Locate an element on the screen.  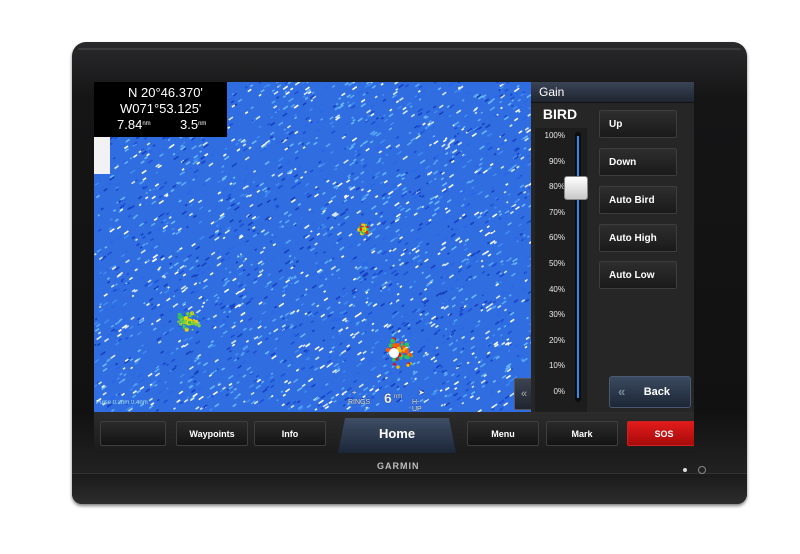
clutter-area is located at coordinates (189, 321).